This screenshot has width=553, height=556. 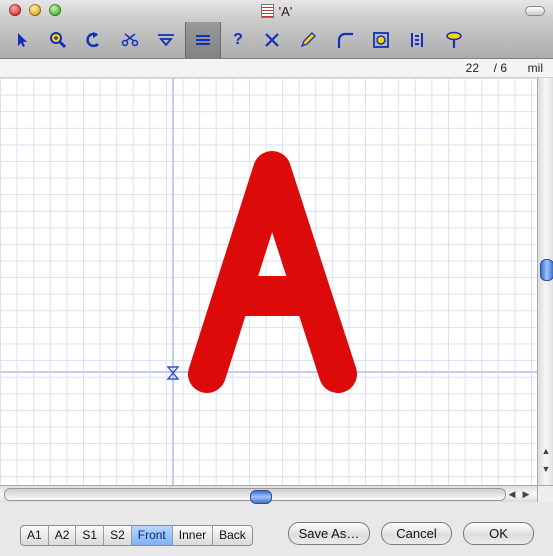 I want to click on ok-button: OK, so click(x=498, y=533).